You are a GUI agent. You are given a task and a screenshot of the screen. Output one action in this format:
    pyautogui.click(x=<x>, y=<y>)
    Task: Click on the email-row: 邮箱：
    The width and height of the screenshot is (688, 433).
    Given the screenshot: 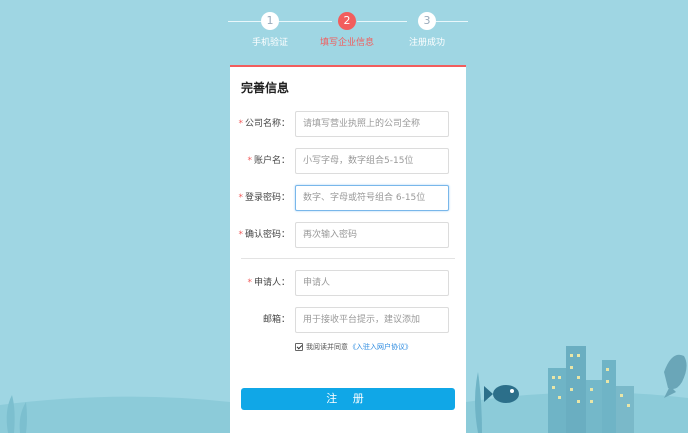 What is the action you would take?
    pyautogui.click(x=348, y=320)
    